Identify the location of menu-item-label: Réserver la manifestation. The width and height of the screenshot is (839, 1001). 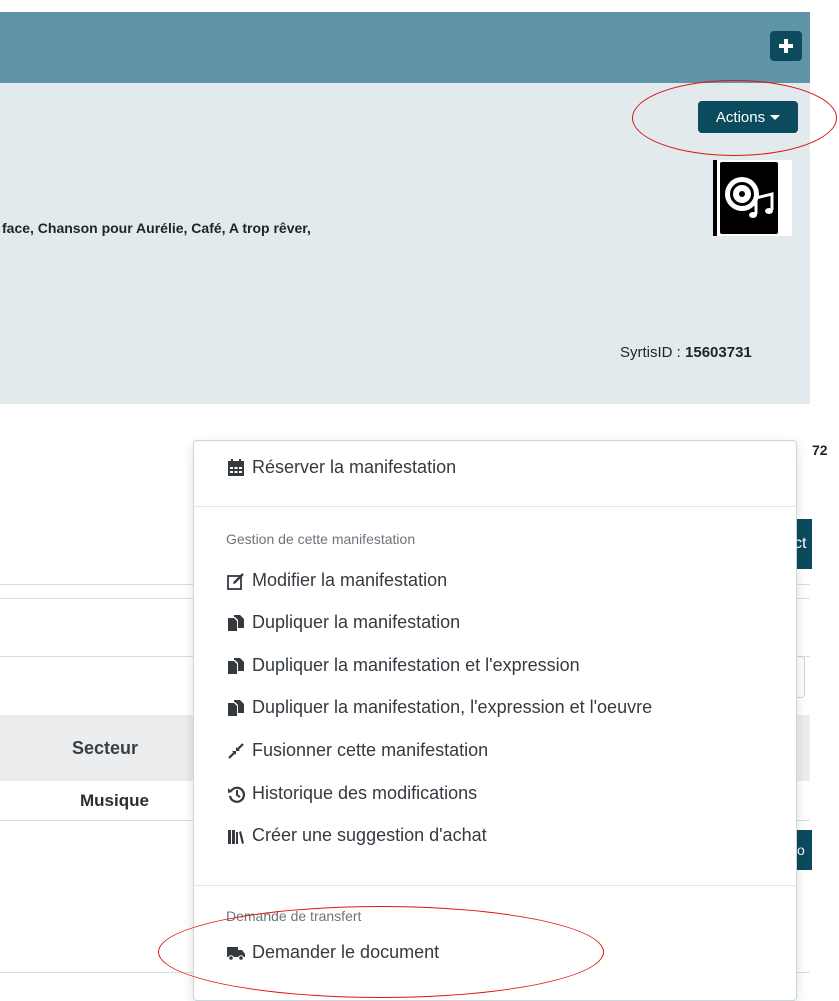
(354, 467).